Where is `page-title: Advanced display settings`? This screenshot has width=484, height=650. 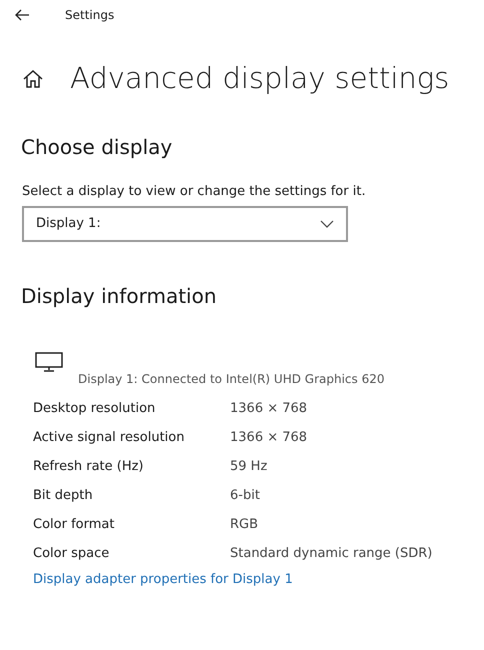 page-title: Advanced display settings is located at coordinates (260, 78).